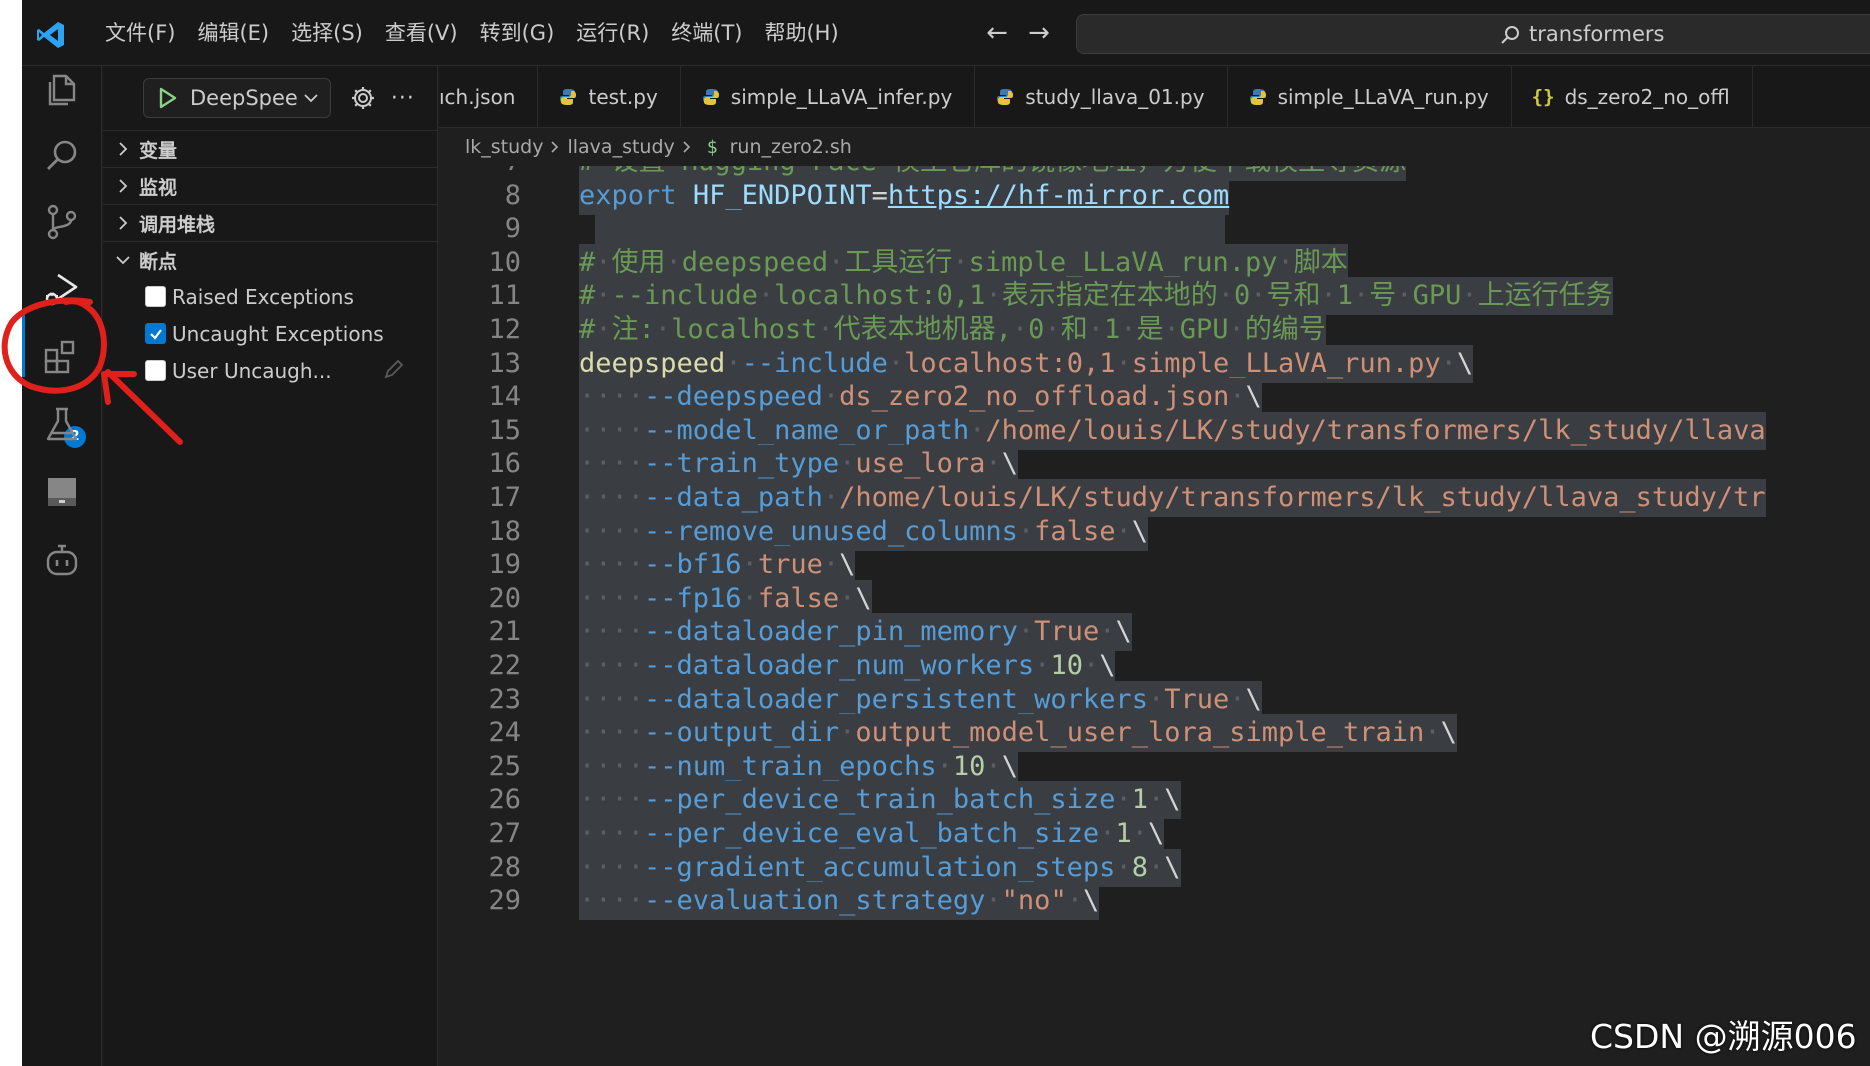 This screenshot has height=1066, width=1870. What do you see at coordinates (244, 98) in the screenshot?
I see `run-config-label: DeepSpee` at bounding box center [244, 98].